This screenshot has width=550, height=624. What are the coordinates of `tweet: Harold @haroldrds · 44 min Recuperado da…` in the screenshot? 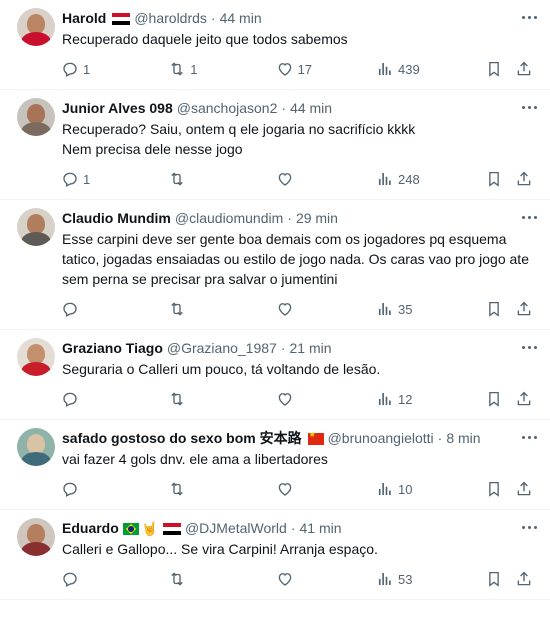 It's located at (275, 45).